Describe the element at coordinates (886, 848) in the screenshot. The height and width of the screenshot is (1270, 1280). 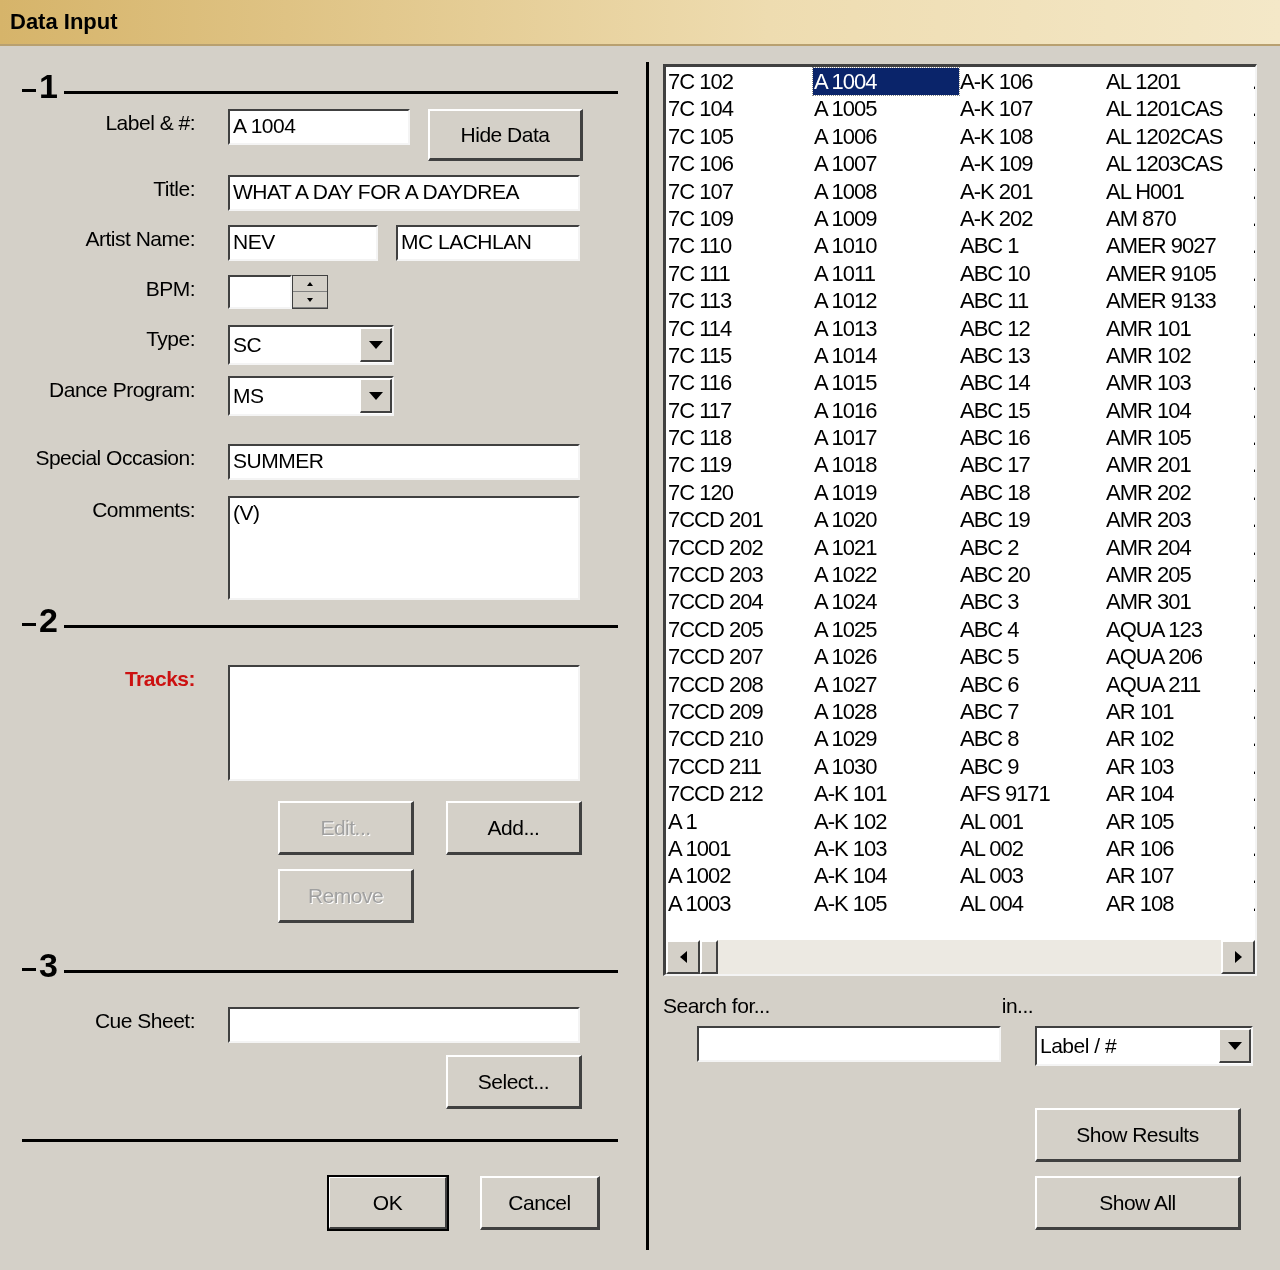
I see `list-item: A-K 103` at that location.